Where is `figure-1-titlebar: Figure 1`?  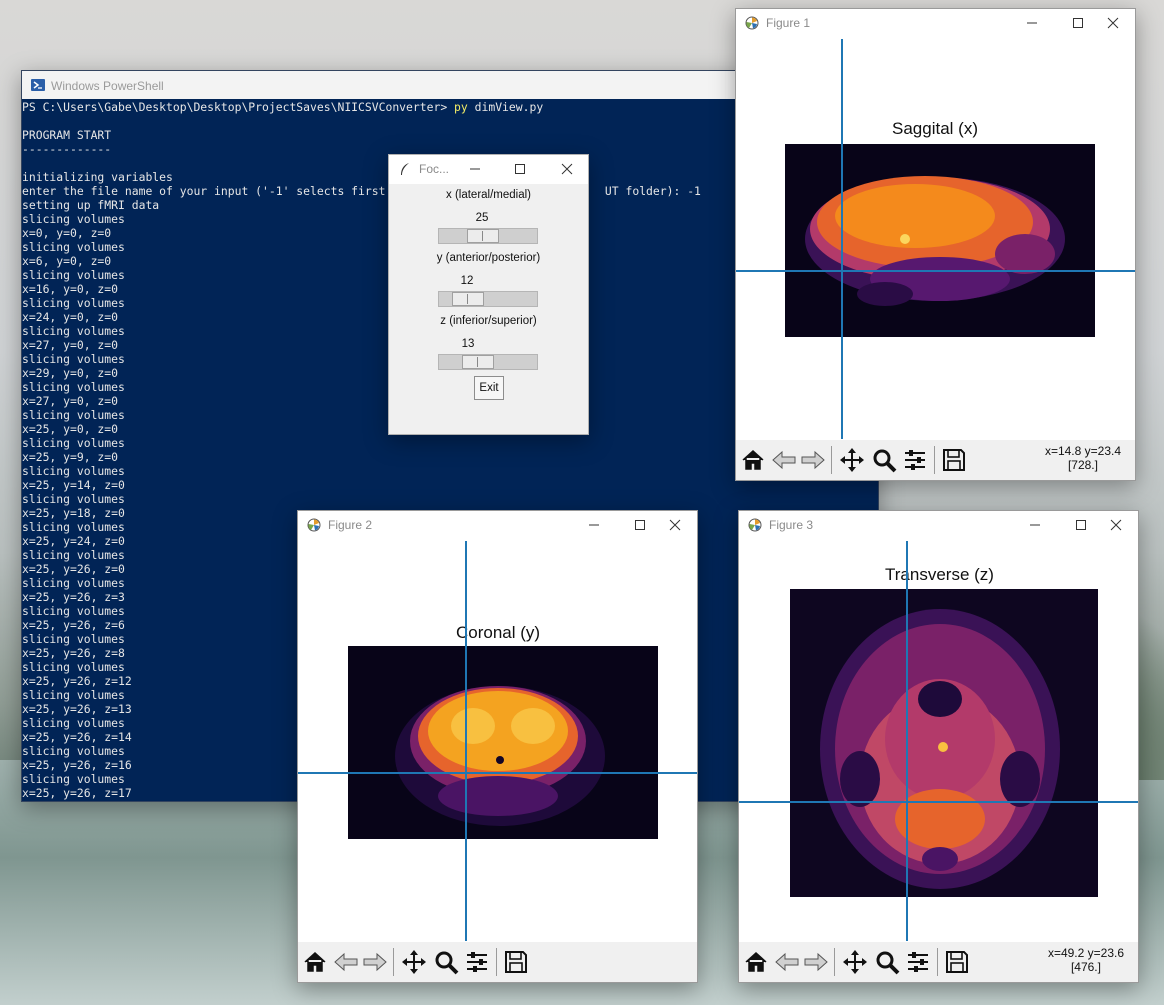 figure-1-titlebar: Figure 1 is located at coordinates (935, 23).